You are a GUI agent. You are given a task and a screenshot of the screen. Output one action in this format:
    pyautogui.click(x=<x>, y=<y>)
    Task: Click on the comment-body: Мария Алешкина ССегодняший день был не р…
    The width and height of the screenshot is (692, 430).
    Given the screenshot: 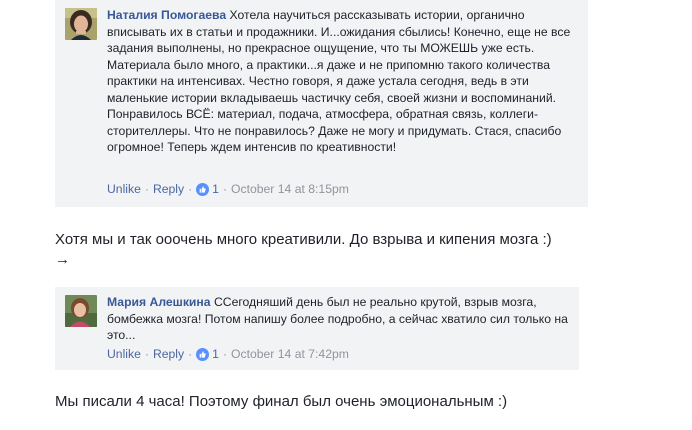 What is the action you would take?
    pyautogui.click(x=339, y=319)
    